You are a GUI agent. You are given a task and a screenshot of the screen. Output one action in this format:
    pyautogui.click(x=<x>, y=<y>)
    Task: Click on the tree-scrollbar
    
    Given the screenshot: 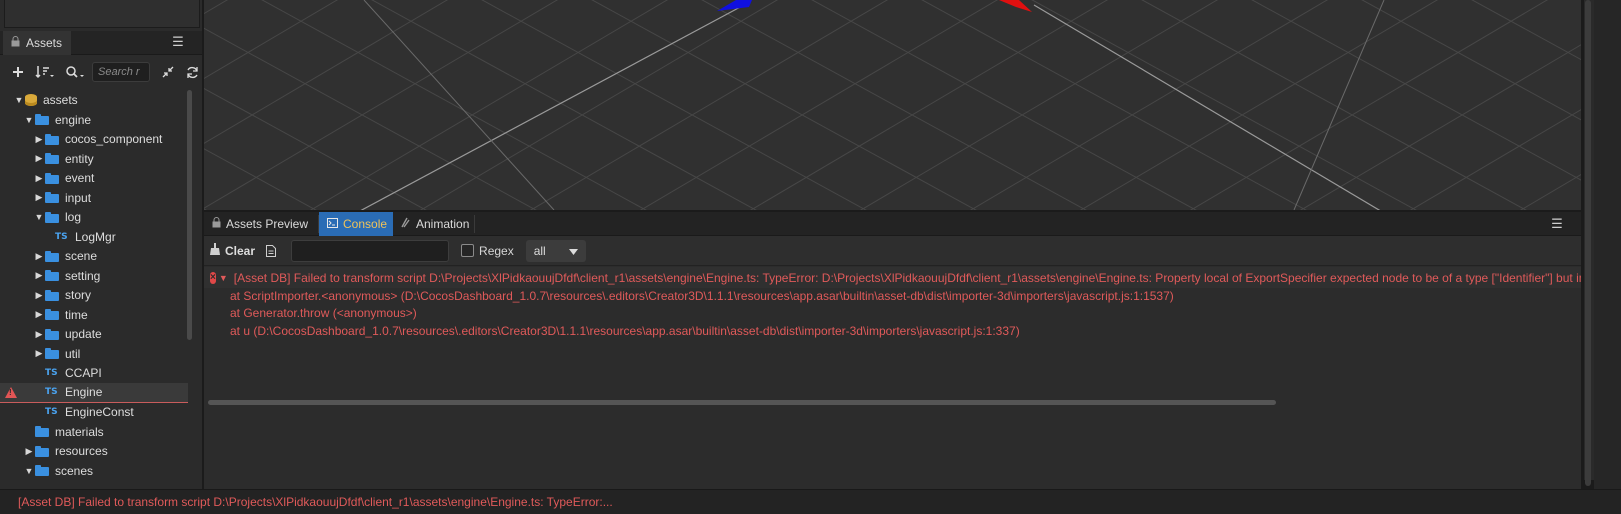 What is the action you would take?
    pyautogui.click(x=189, y=215)
    